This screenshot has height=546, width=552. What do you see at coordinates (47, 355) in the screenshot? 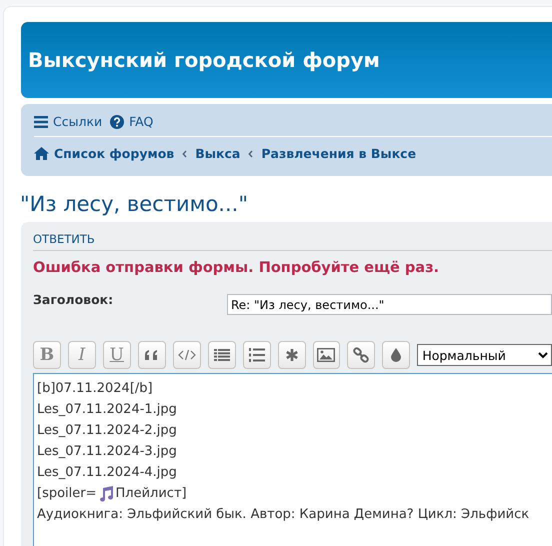
I see `format-button: B` at bounding box center [47, 355].